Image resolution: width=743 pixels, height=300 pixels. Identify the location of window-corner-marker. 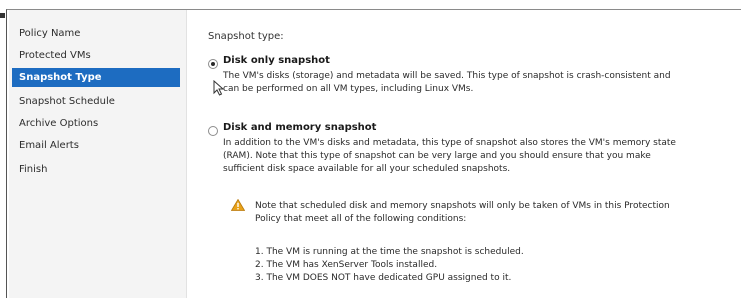
(2, 15).